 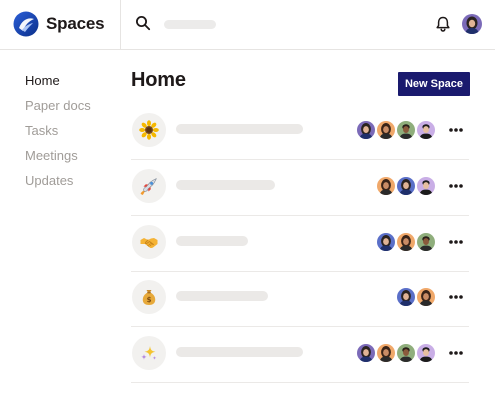 What do you see at coordinates (58, 105) in the screenshot?
I see `sidebar-item-paper-docs: Paper docs` at bounding box center [58, 105].